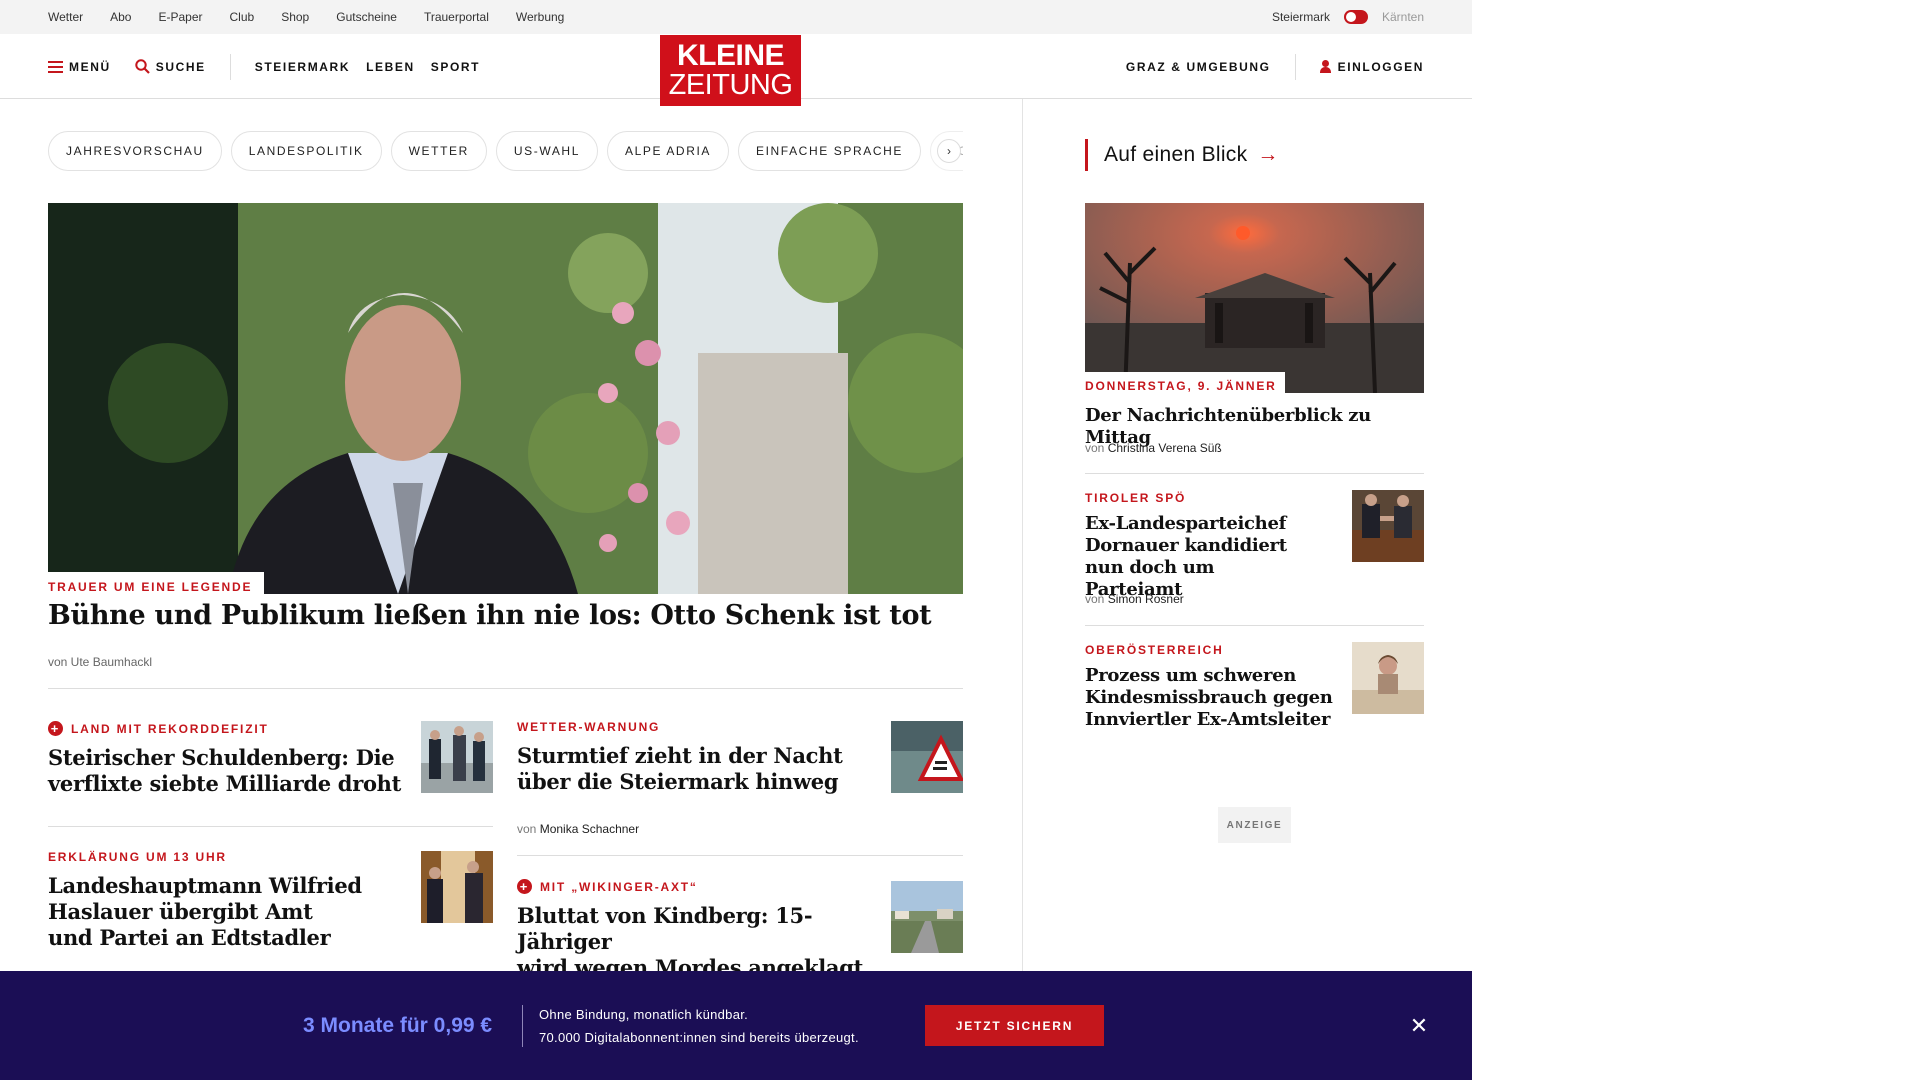 The image size is (1920, 1080). Describe the element at coordinates (1014, 1025) in the screenshot. I see `subscribe-button: JETZT SICHERN` at that location.